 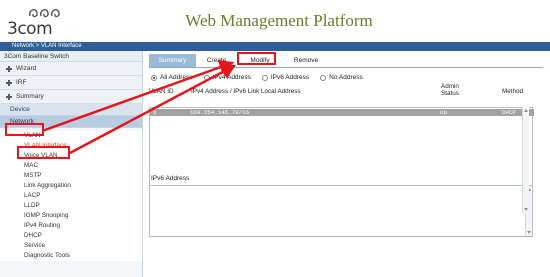 I want to click on sidebar-item-igmp-snooping: IGMP Snooping, so click(x=71, y=216).